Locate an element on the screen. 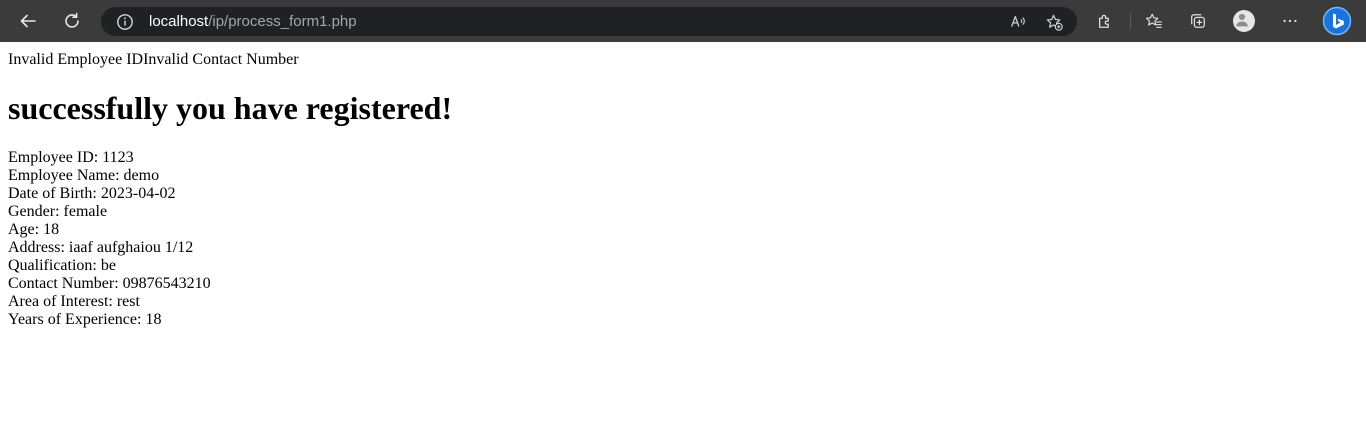 Image resolution: width=1366 pixels, height=428 pixels. success-heading: successfully you have registered! is located at coordinates (230, 108).